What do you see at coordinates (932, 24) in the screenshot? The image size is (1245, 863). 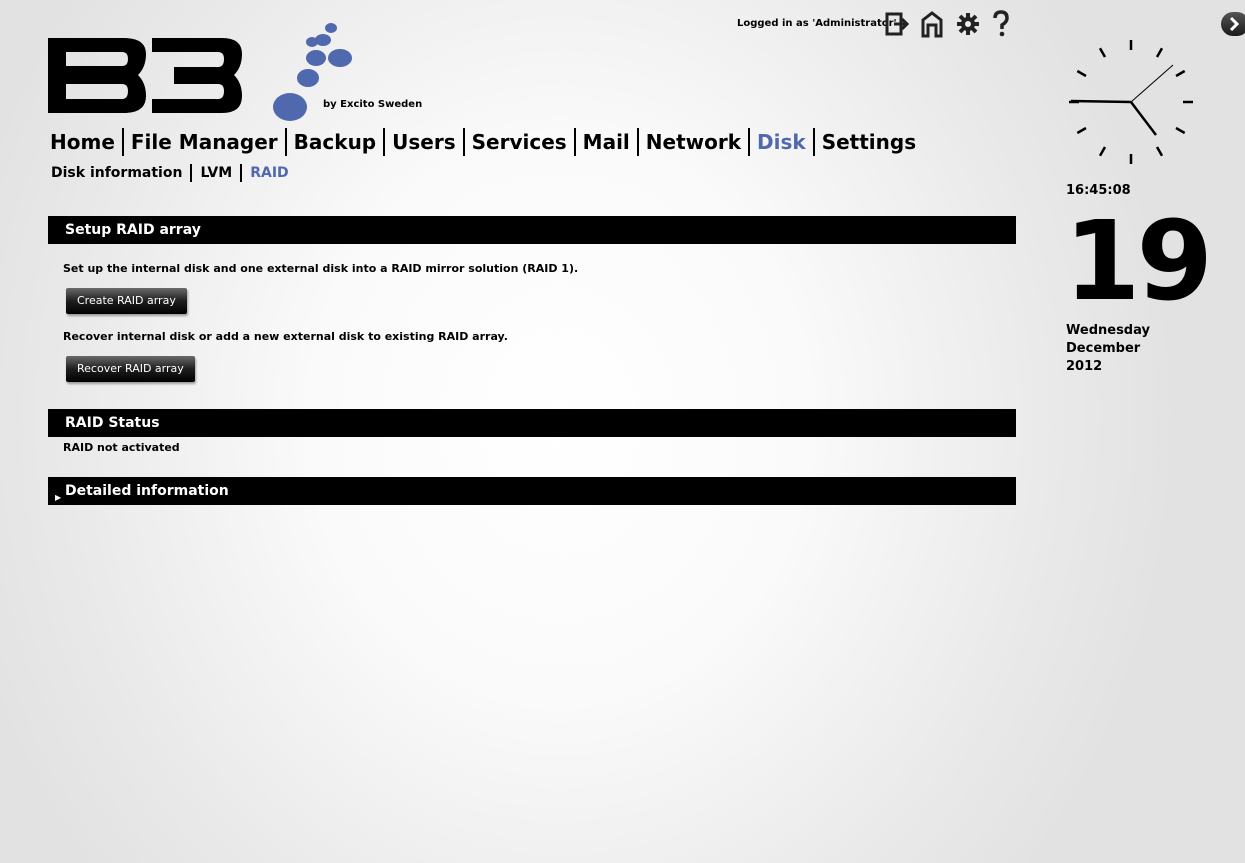 I see `home-icon` at bounding box center [932, 24].